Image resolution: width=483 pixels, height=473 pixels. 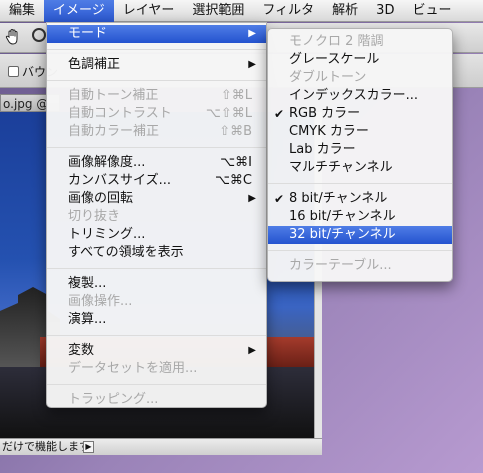 I want to click on image-menu-item-10: 画像の回転 ▶, so click(x=156, y=199).